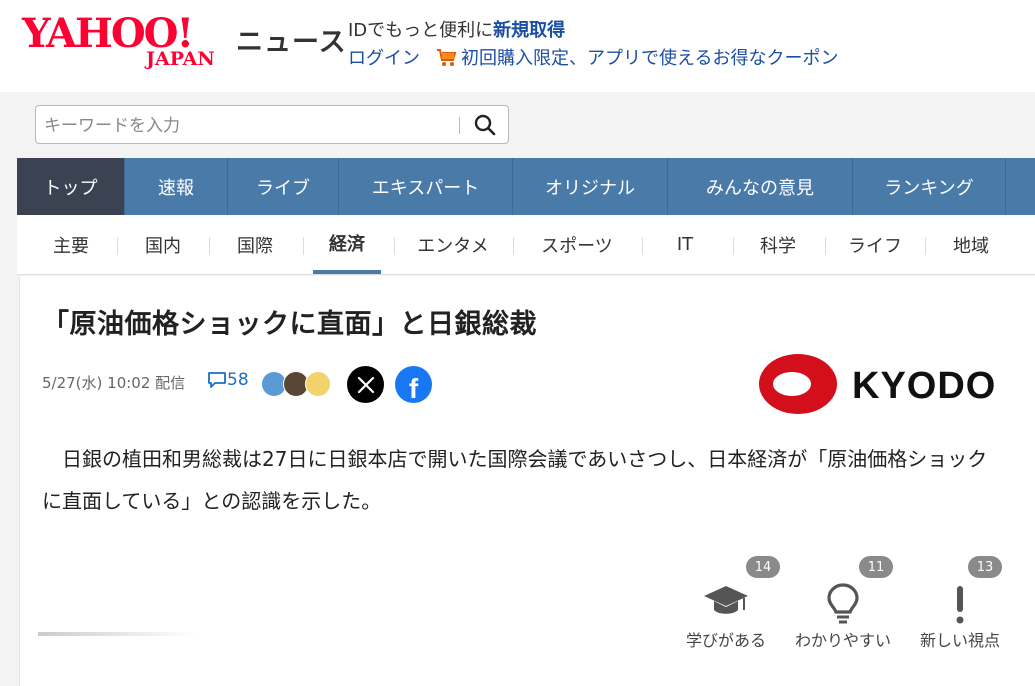 The image size is (1035, 686). I want to click on category-tab-it: IT, so click(685, 244).